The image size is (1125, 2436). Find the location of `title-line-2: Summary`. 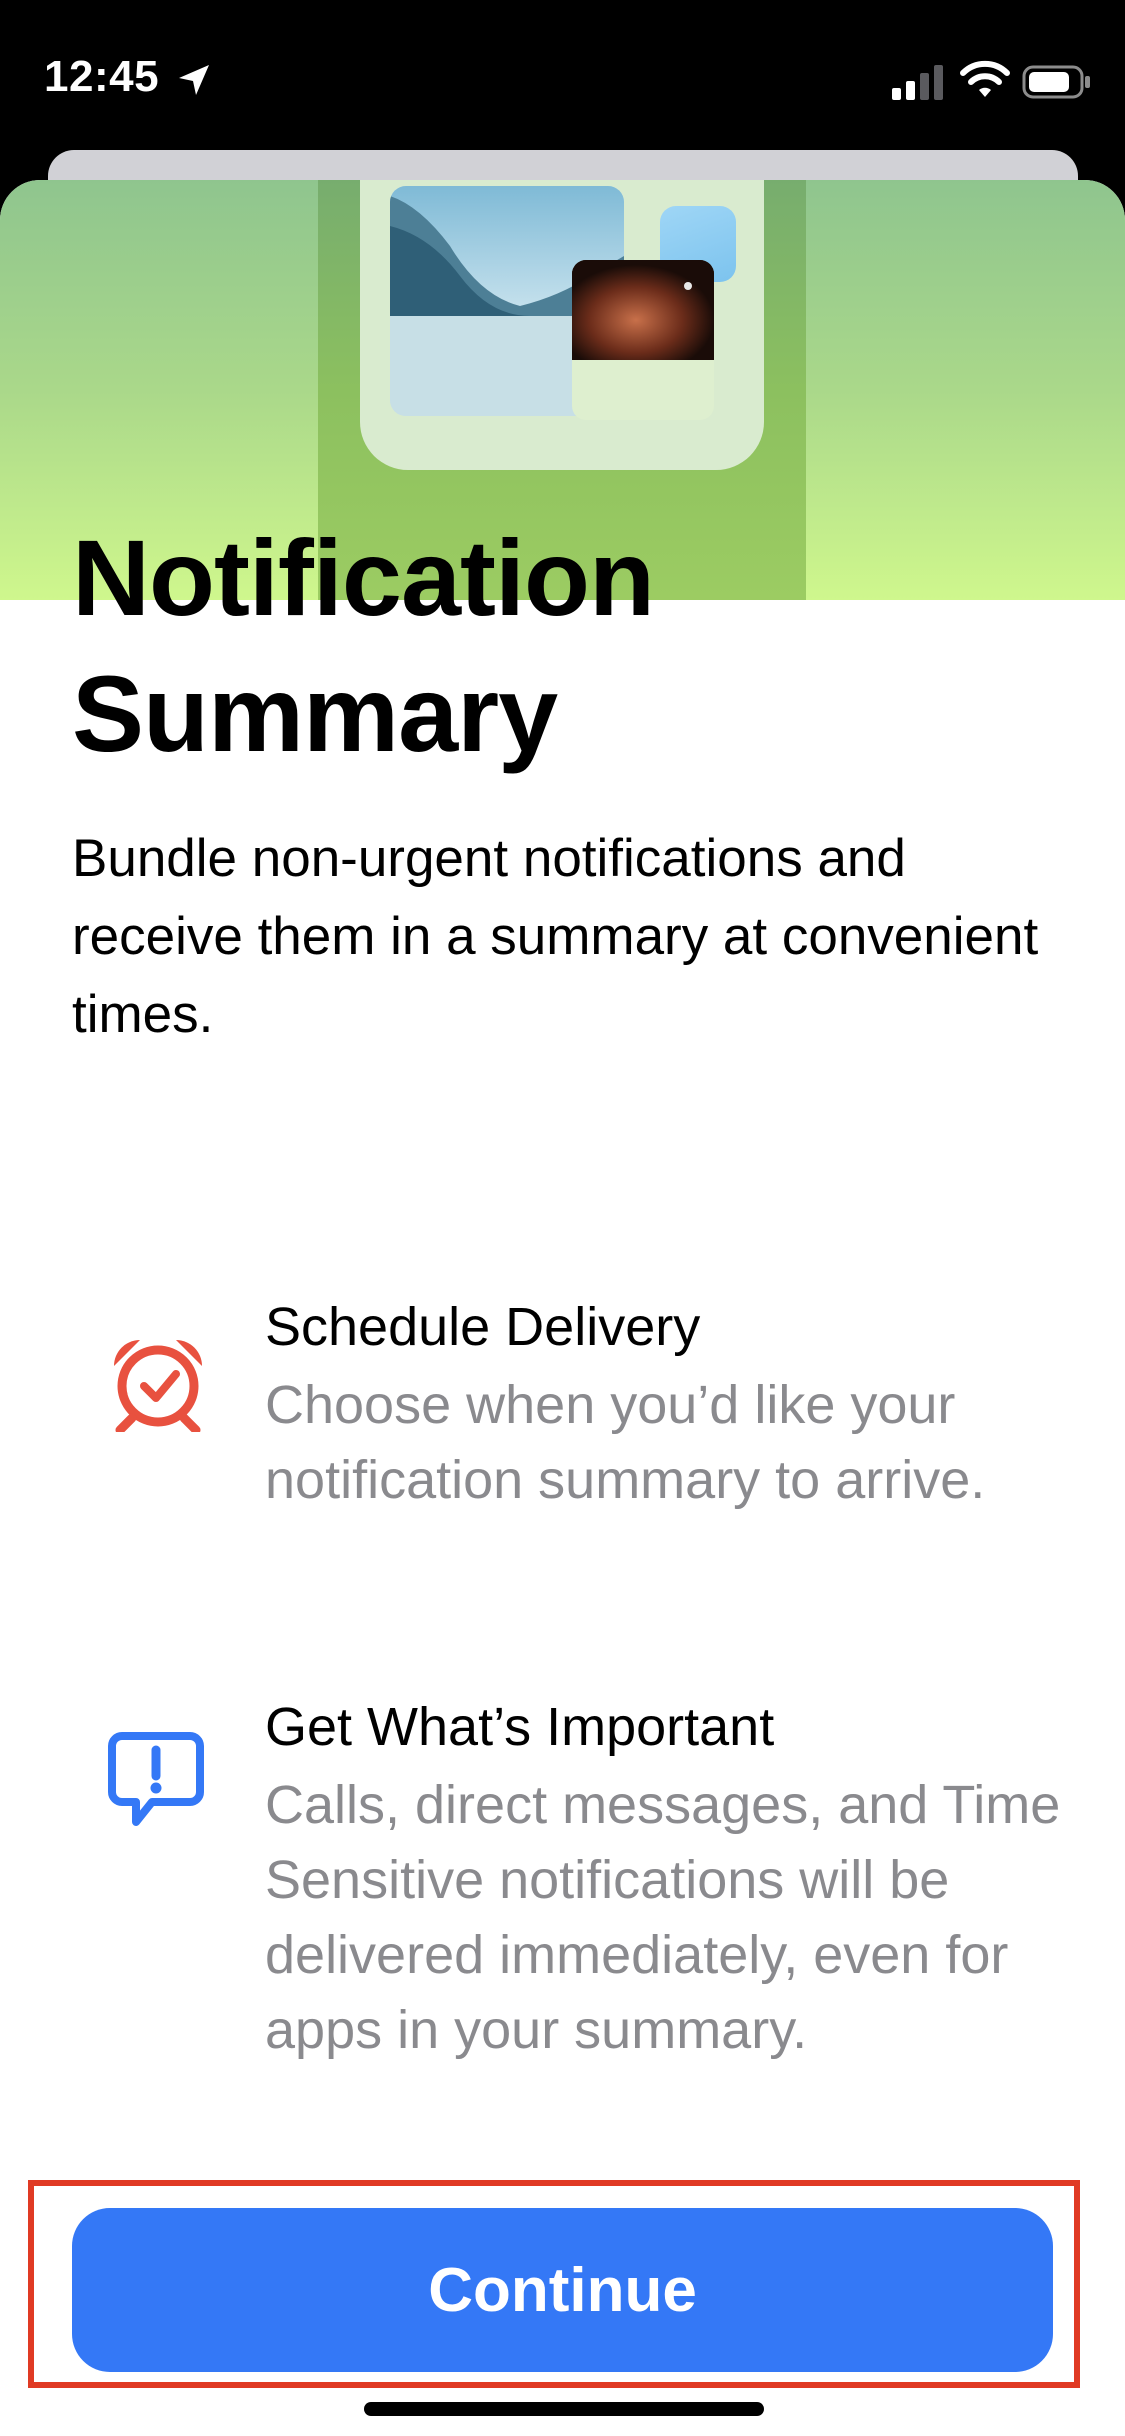

title-line-2: Summary is located at coordinates (315, 713).